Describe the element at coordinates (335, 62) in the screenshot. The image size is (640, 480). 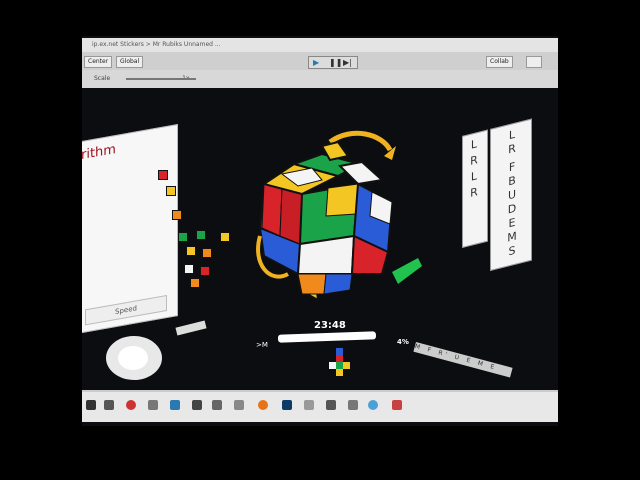
I see `pause-icon: ❚❚` at that location.